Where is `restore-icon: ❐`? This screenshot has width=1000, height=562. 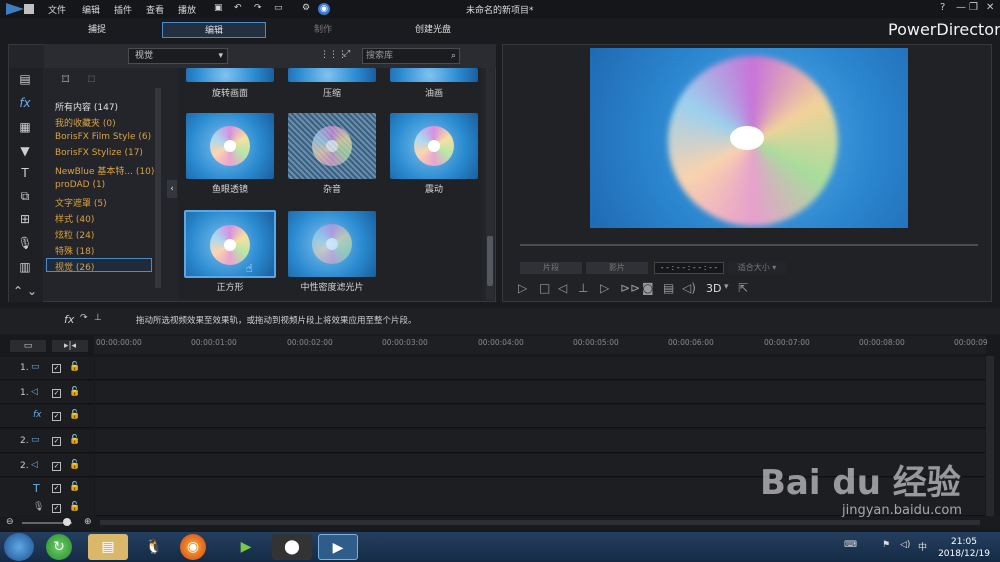
restore-icon: ❐ is located at coordinates (973, 7).